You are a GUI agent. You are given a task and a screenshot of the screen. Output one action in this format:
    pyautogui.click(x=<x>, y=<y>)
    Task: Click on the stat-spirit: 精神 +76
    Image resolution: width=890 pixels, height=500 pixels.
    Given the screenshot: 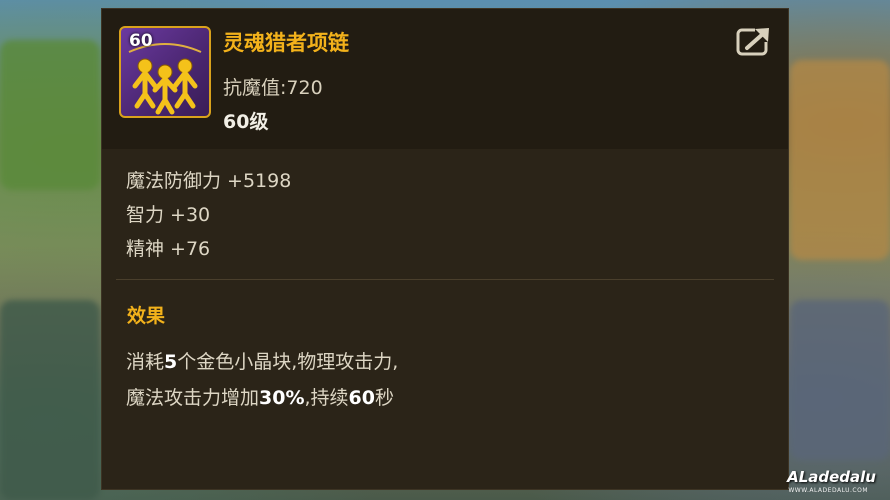 What is the action you would take?
    pyautogui.click(x=168, y=249)
    